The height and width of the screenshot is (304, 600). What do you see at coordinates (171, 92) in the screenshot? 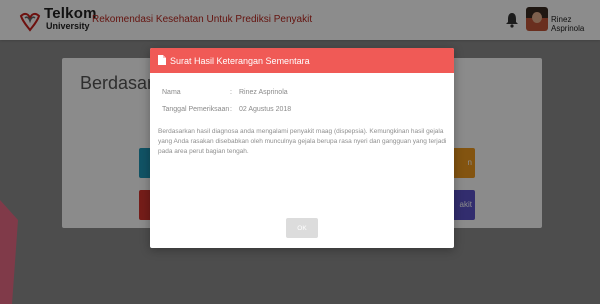
I see `name-label: Nama` at bounding box center [171, 92].